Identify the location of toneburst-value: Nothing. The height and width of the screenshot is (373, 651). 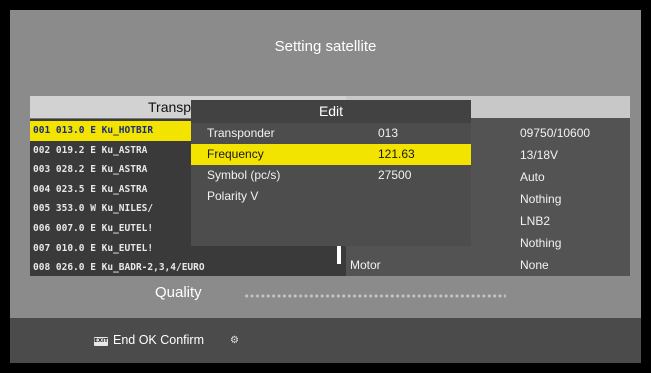
(540, 199).